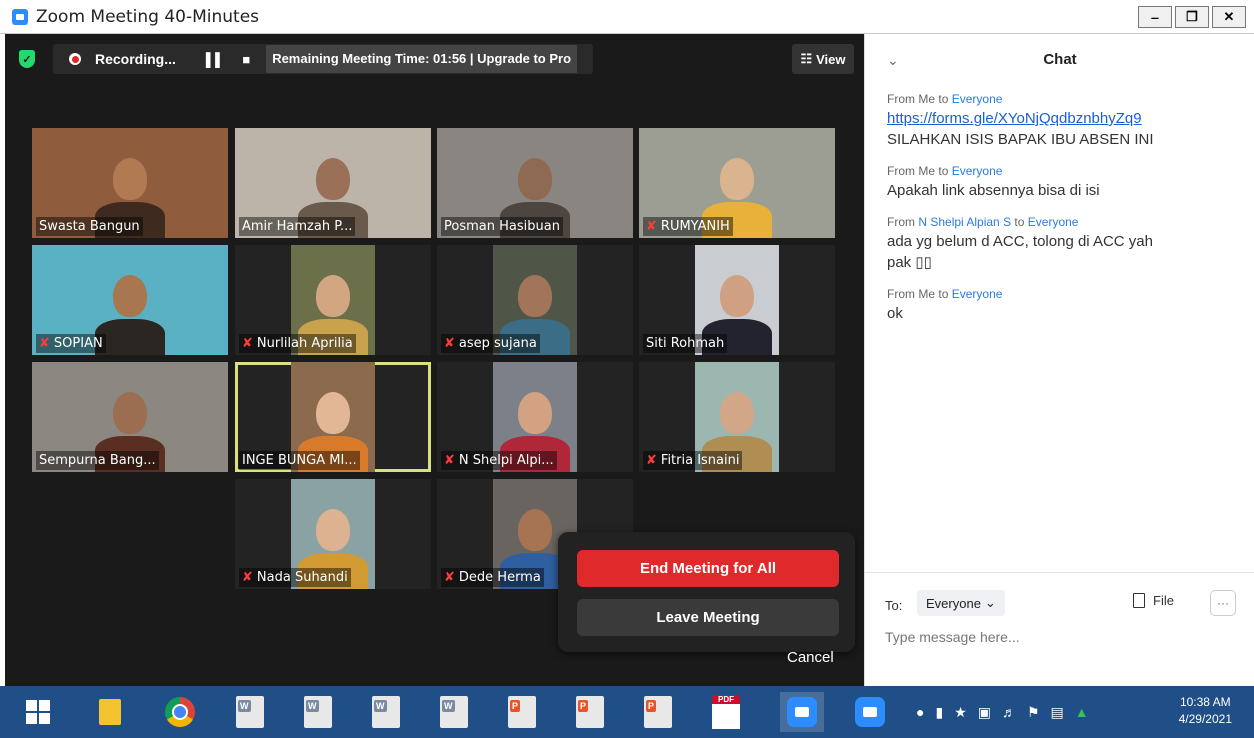 This screenshot has height=738, width=1254. Describe the element at coordinates (1009, 712) in the screenshot. I see `volume-icon: ♬` at that location.